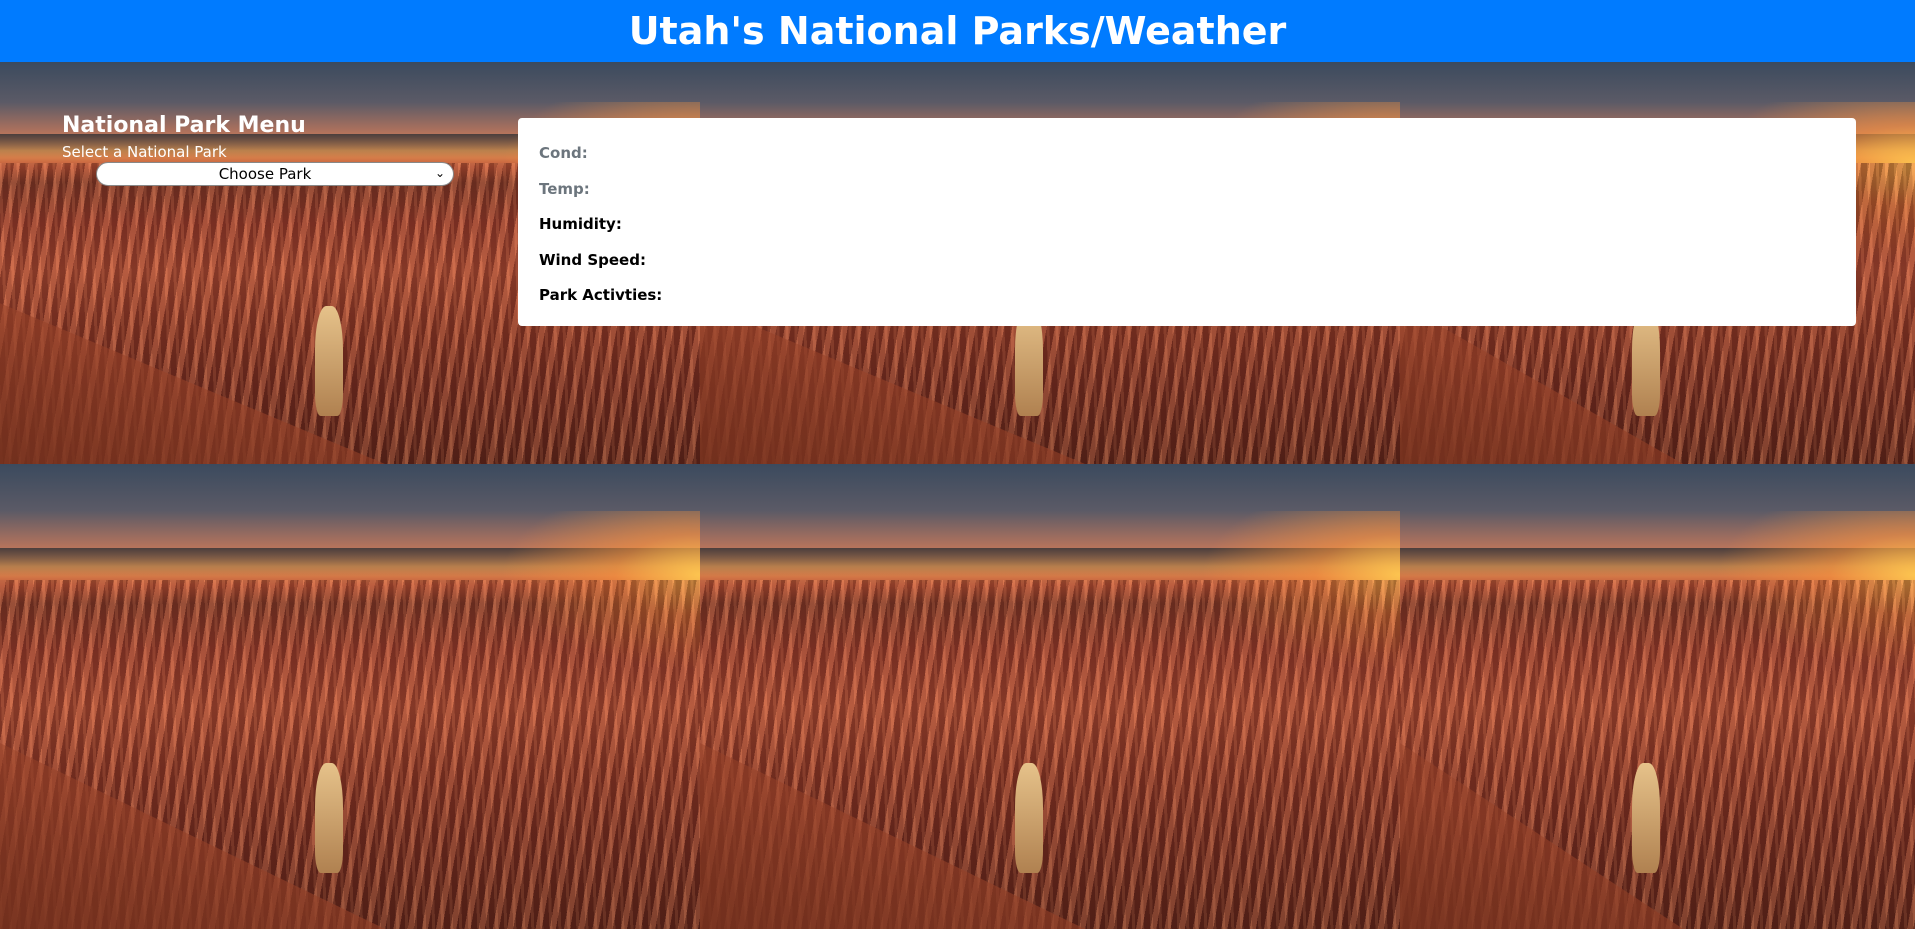 The height and width of the screenshot is (929, 1915). What do you see at coordinates (601, 295) in the screenshot?
I see `park-activities-label: Park Activties:` at bounding box center [601, 295].